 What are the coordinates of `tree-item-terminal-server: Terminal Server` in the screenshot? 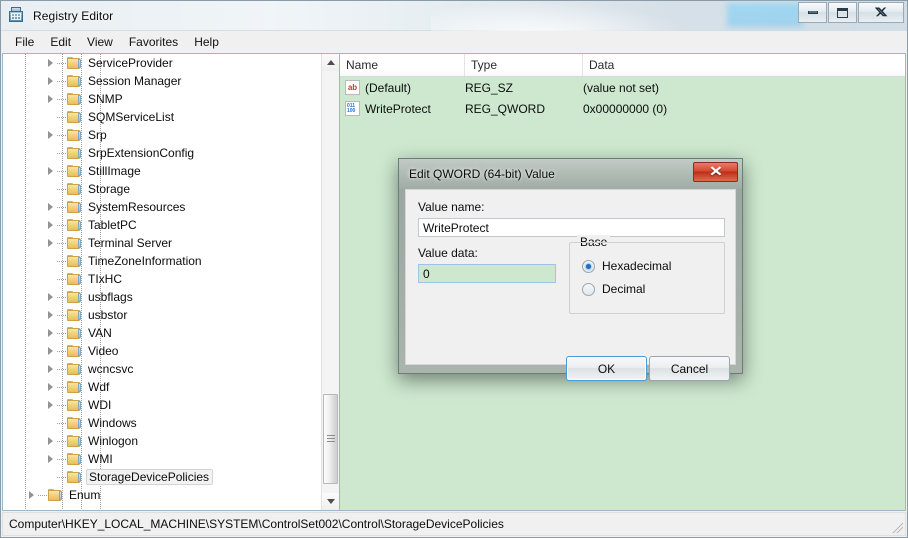 It's located at (162, 243).